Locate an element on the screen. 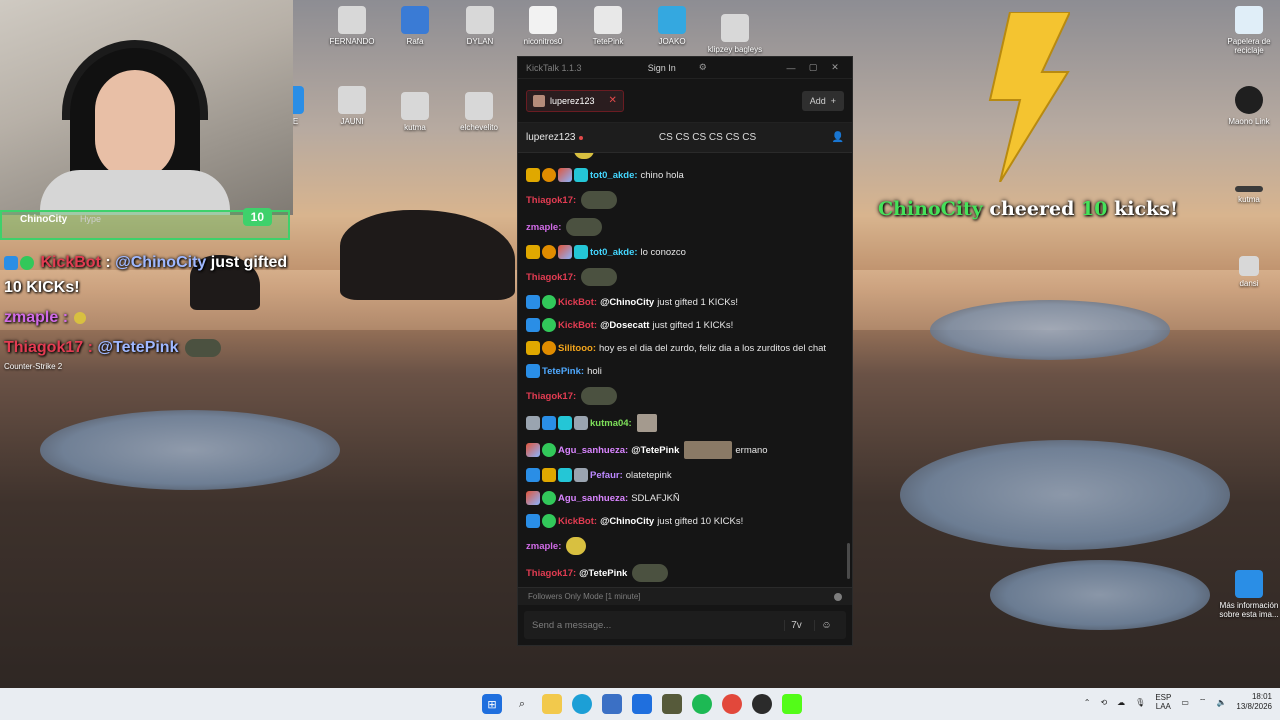 This screenshot has height=720, width=1280. game-app-icon is located at coordinates (672, 704).